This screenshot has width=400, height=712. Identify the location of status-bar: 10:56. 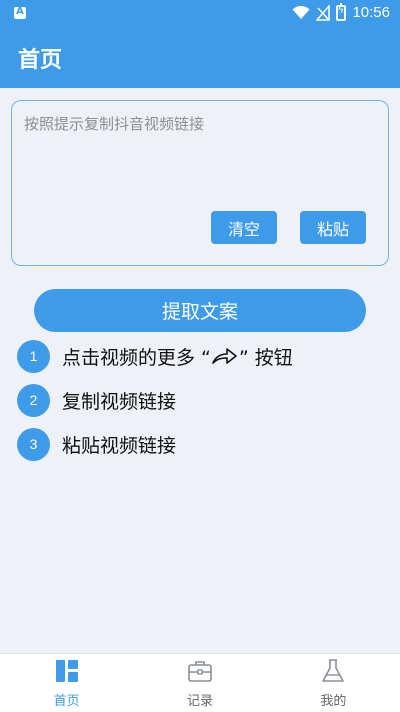
(200, 14).